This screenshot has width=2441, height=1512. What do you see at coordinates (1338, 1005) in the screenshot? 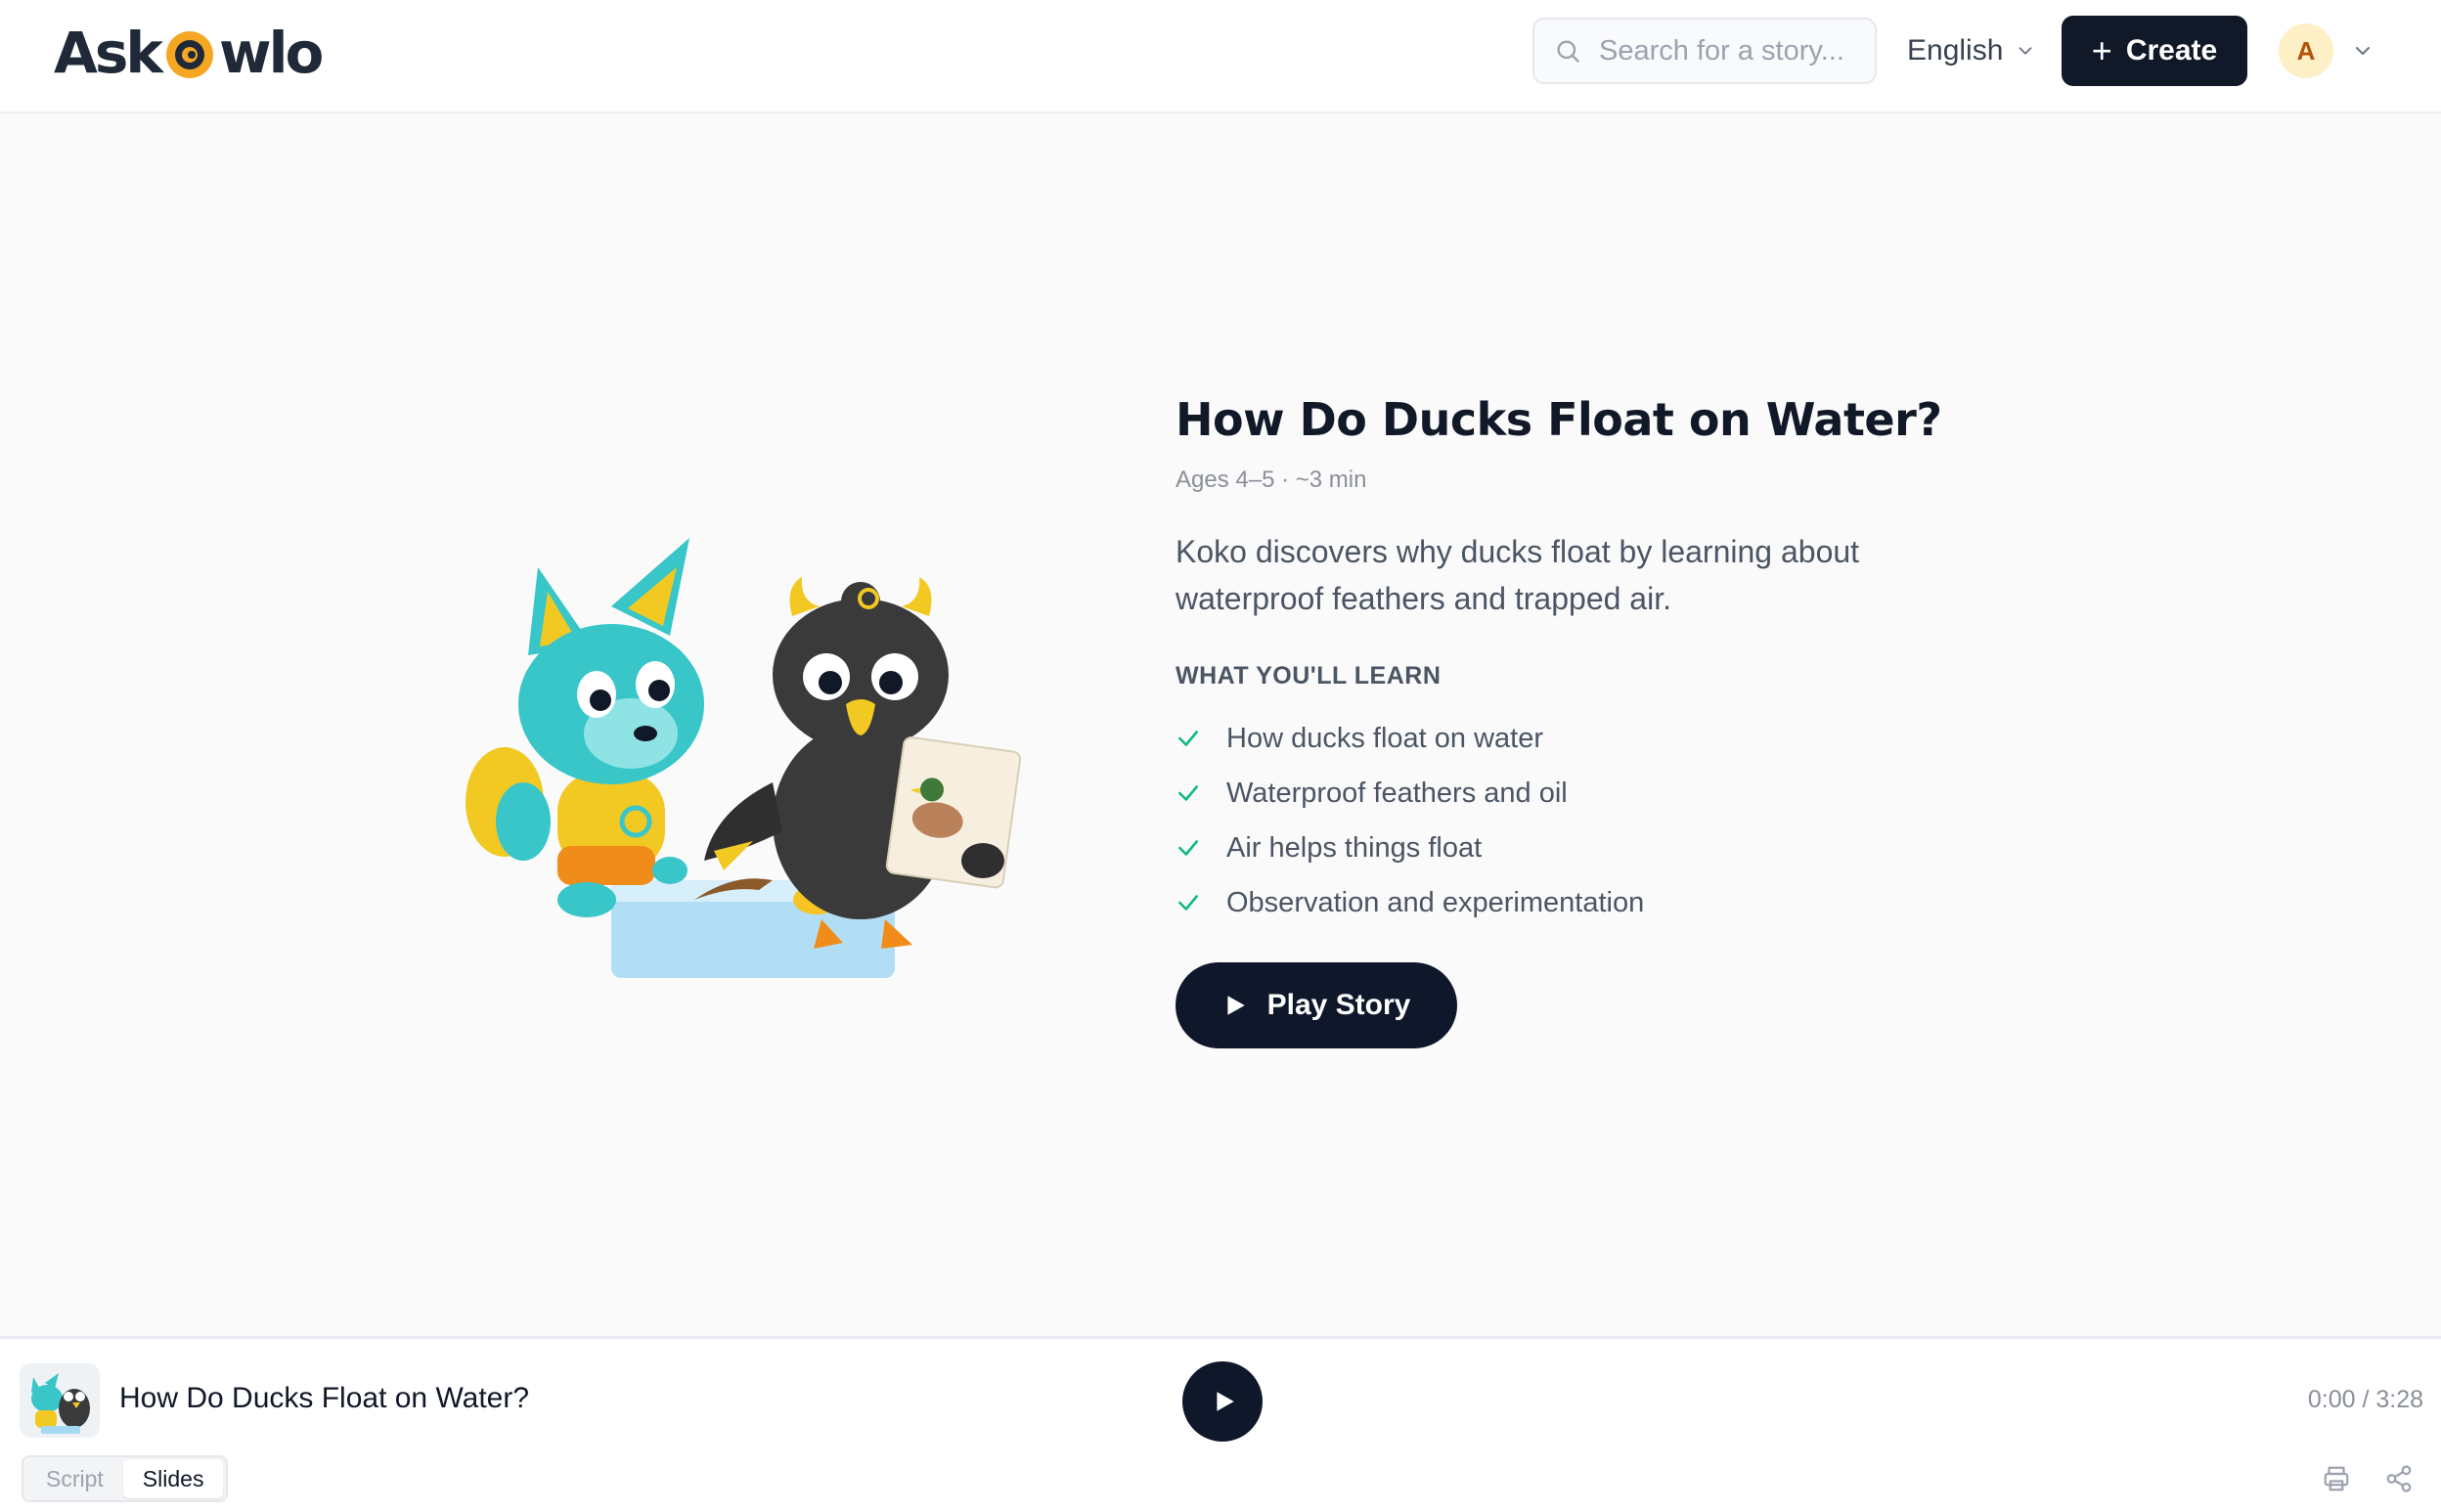
I see `play-story-label: Play Story` at bounding box center [1338, 1005].